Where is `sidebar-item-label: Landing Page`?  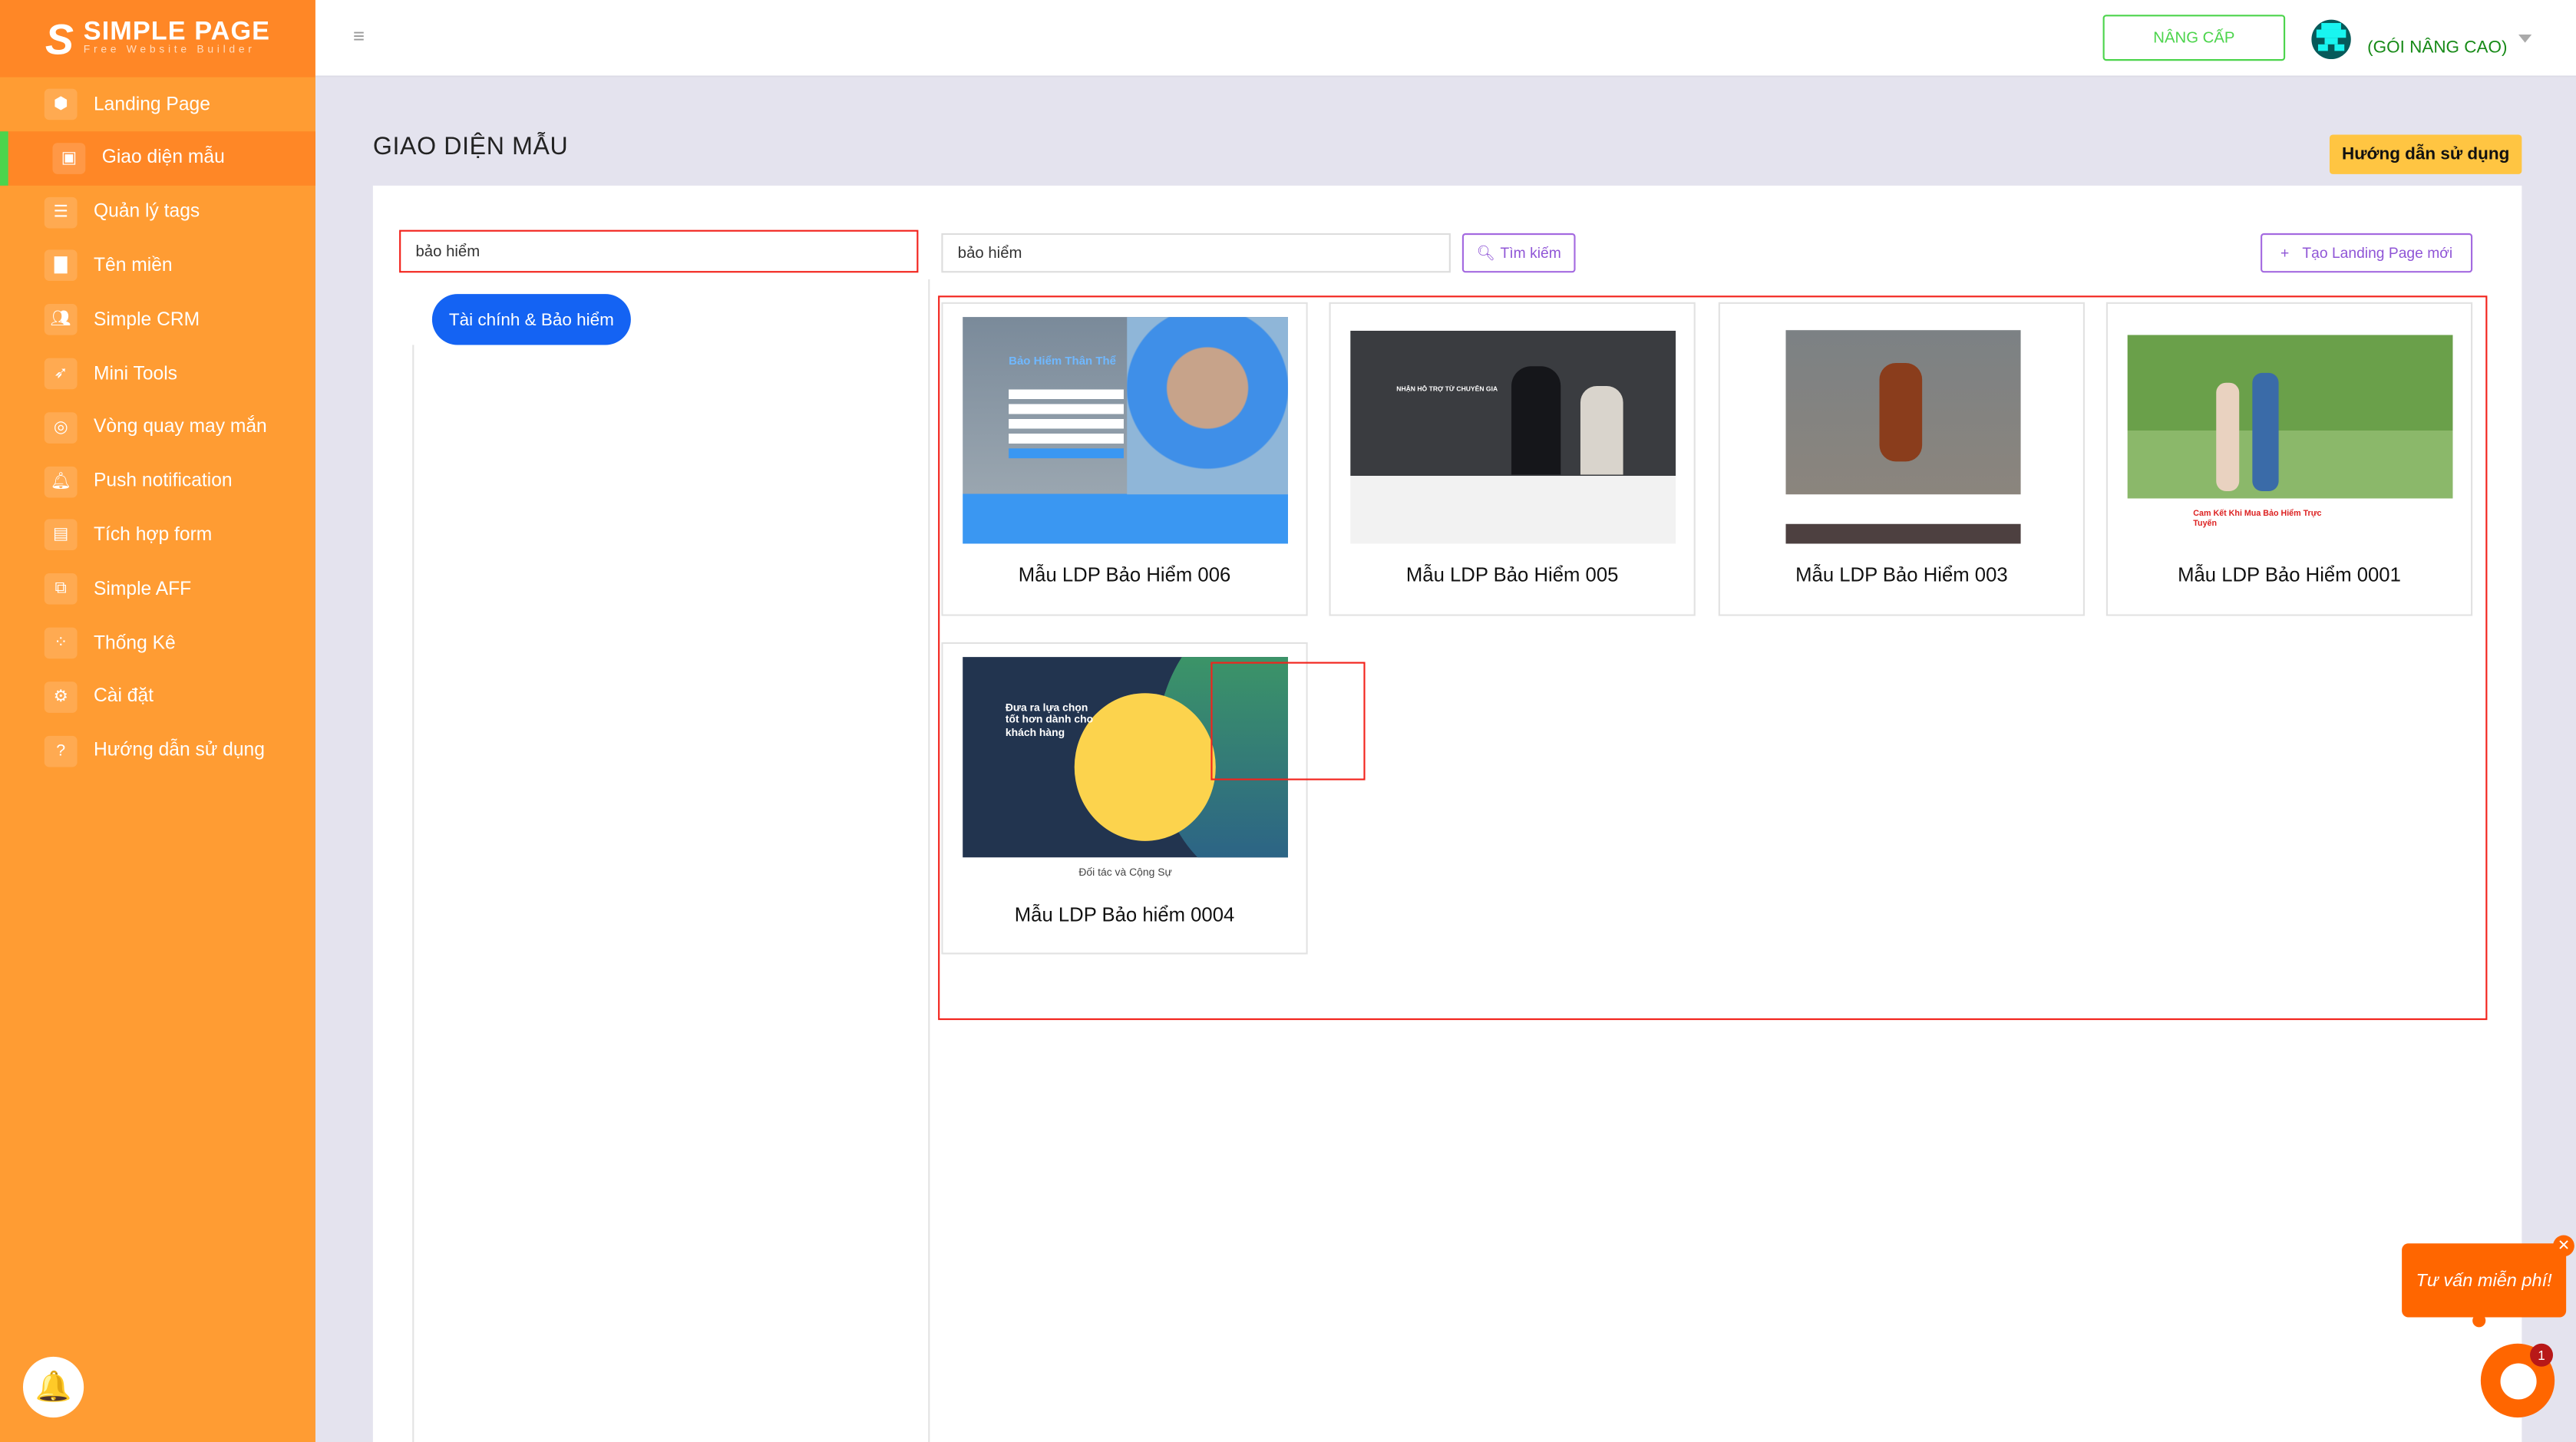 sidebar-item-label: Landing Page is located at coordinates (151, 104).